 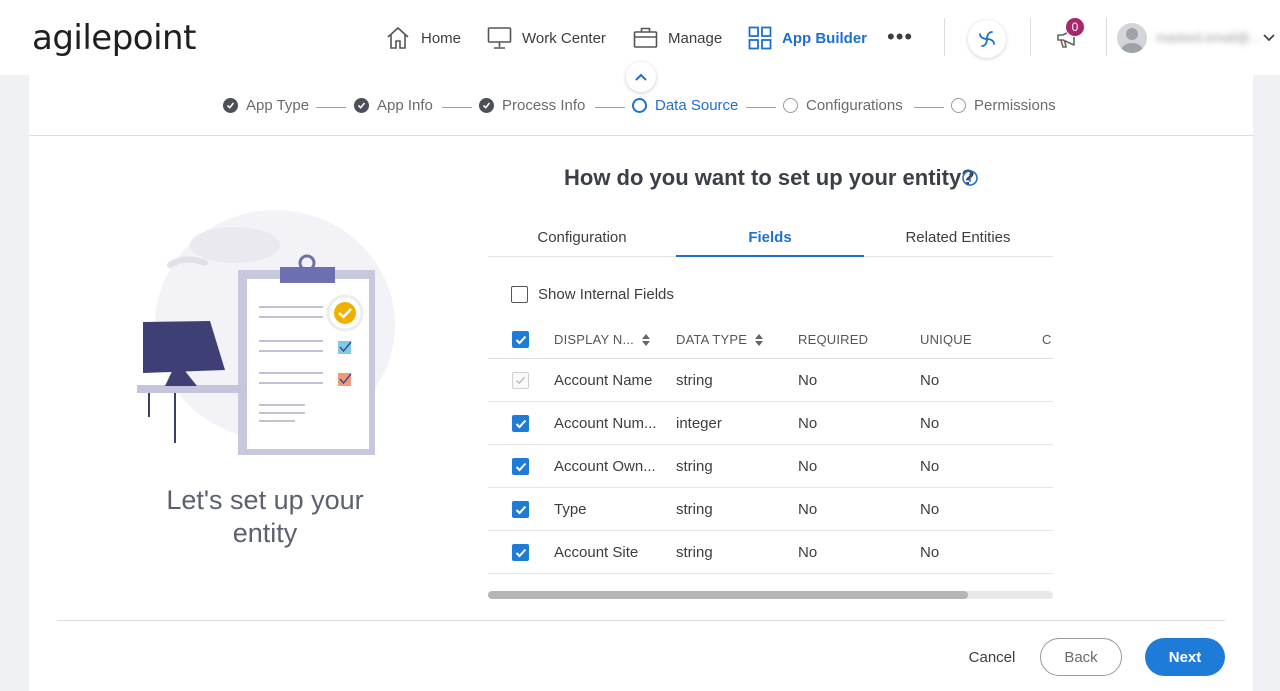 What do you see at coordinates (582, 243) in the screenshot?
I see `tab-configuration: Configuration` at bounding box center [582, 243].